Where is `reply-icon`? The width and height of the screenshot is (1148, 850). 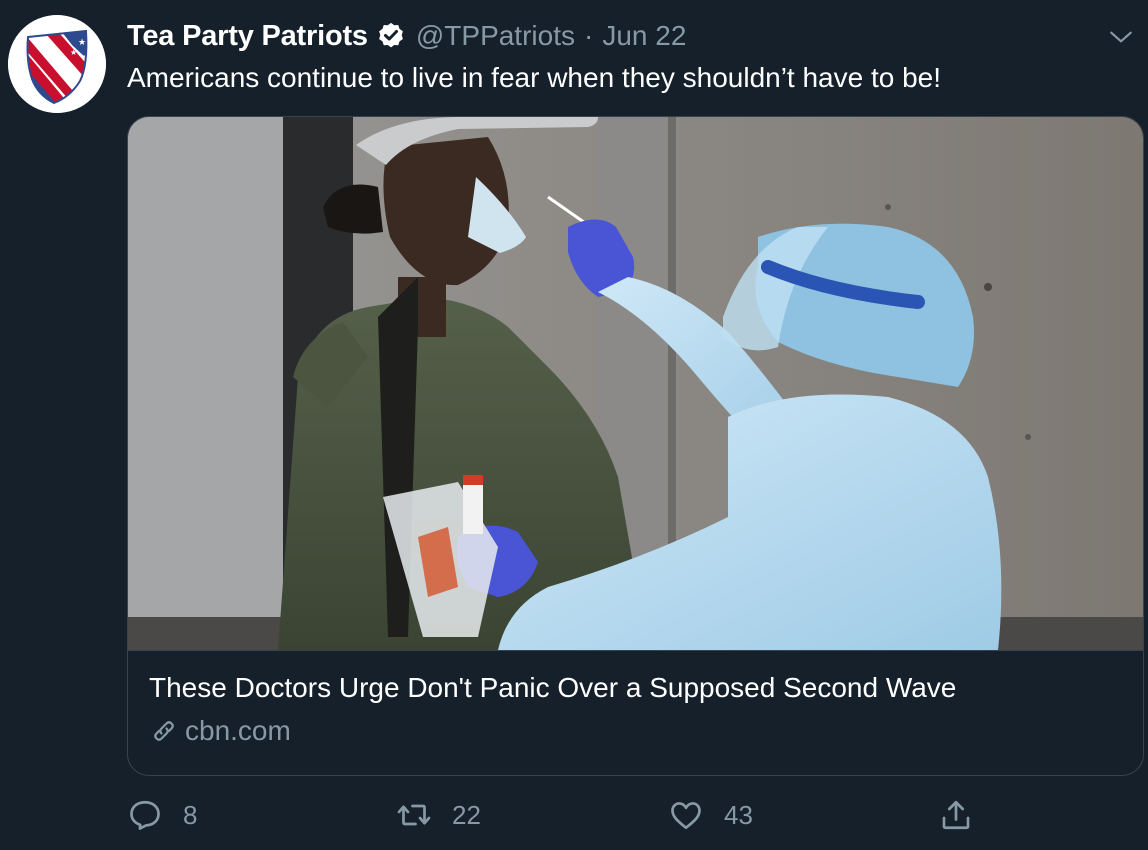
reply-icon is located at coordinates (145, 815).